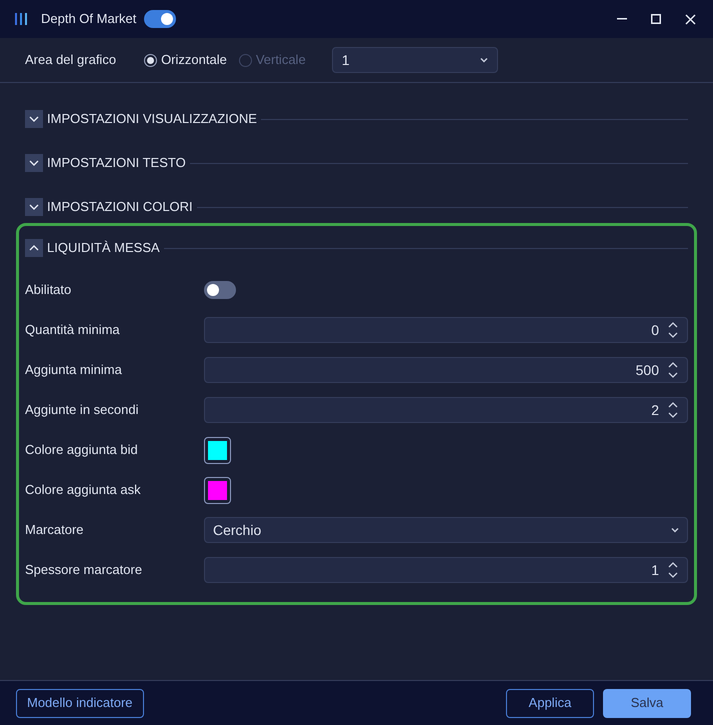  What do you see at coordinates (82, 450) in the screenshot?
I see `field-label: Colore aggiunta bid` at bounding box center [82, 450].